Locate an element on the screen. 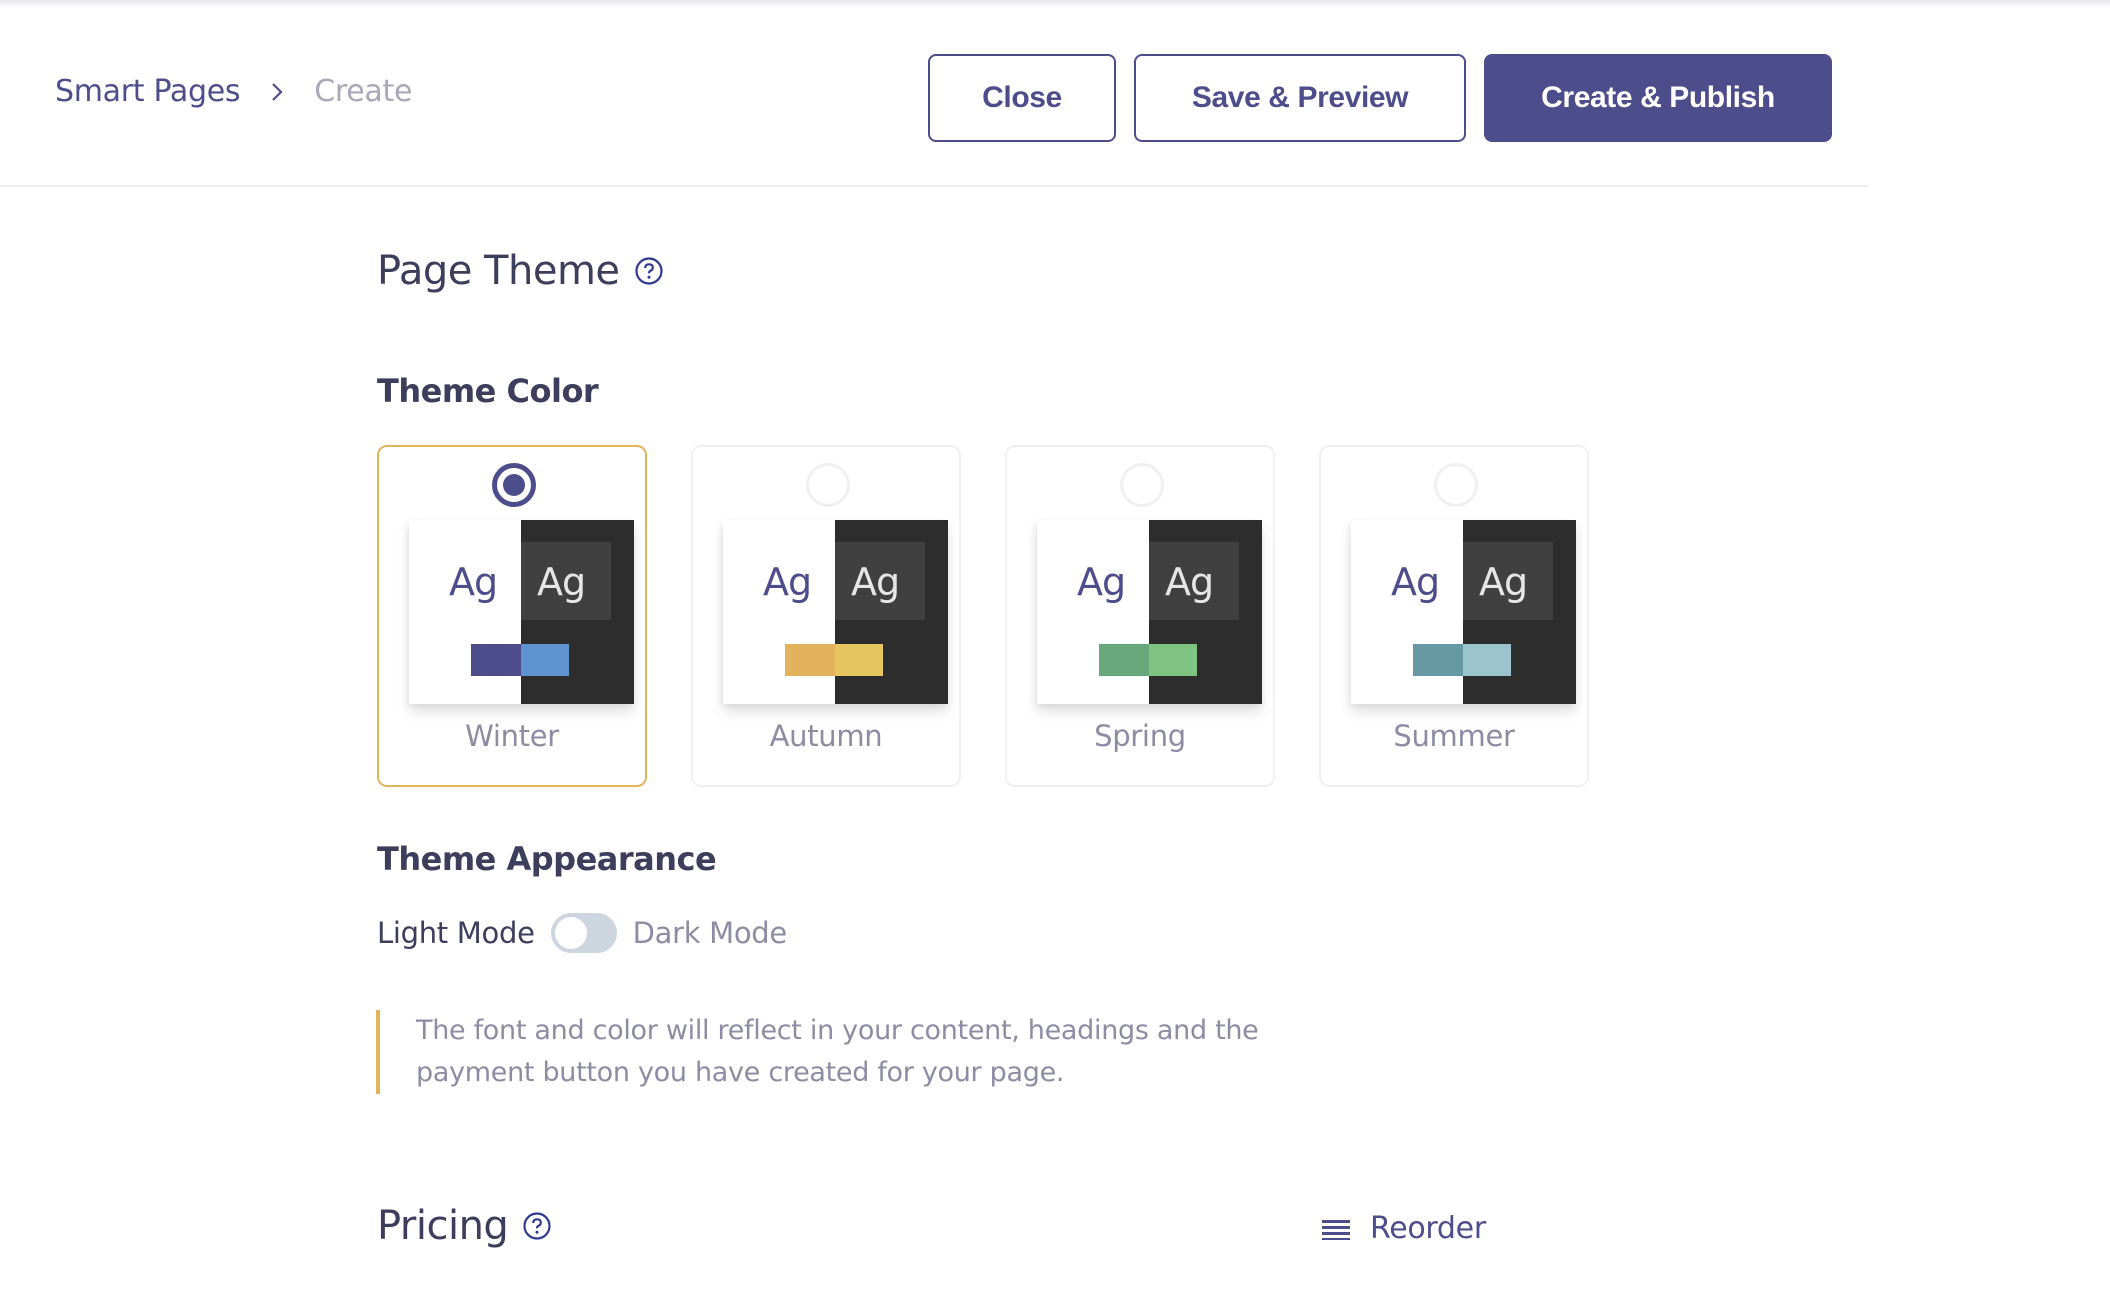 The height and width of the screenshot is (1312, 2110). breadcrumb: Smart Pages Create is located at coordinates (233, 91).